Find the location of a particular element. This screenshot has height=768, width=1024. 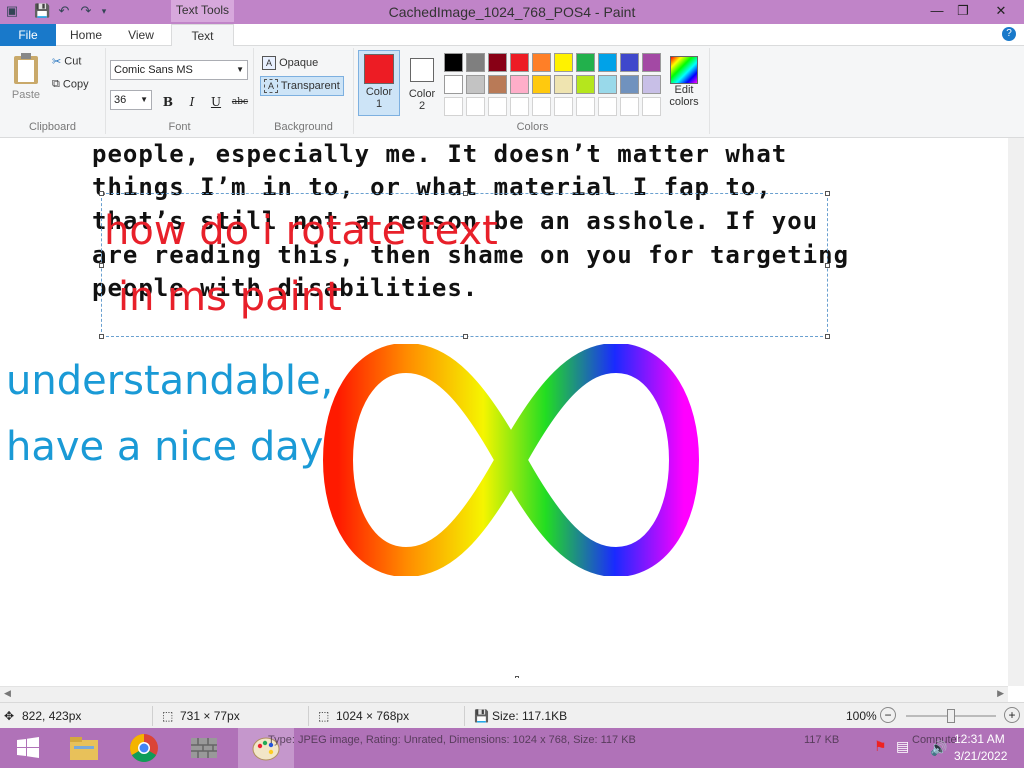

zoom-in-icon: + is located at coordinates (1012, 715).